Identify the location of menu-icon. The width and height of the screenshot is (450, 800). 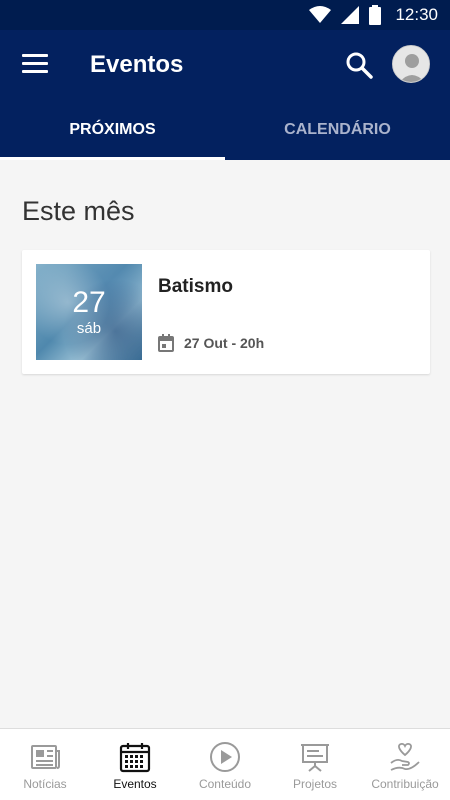
(35, 65).